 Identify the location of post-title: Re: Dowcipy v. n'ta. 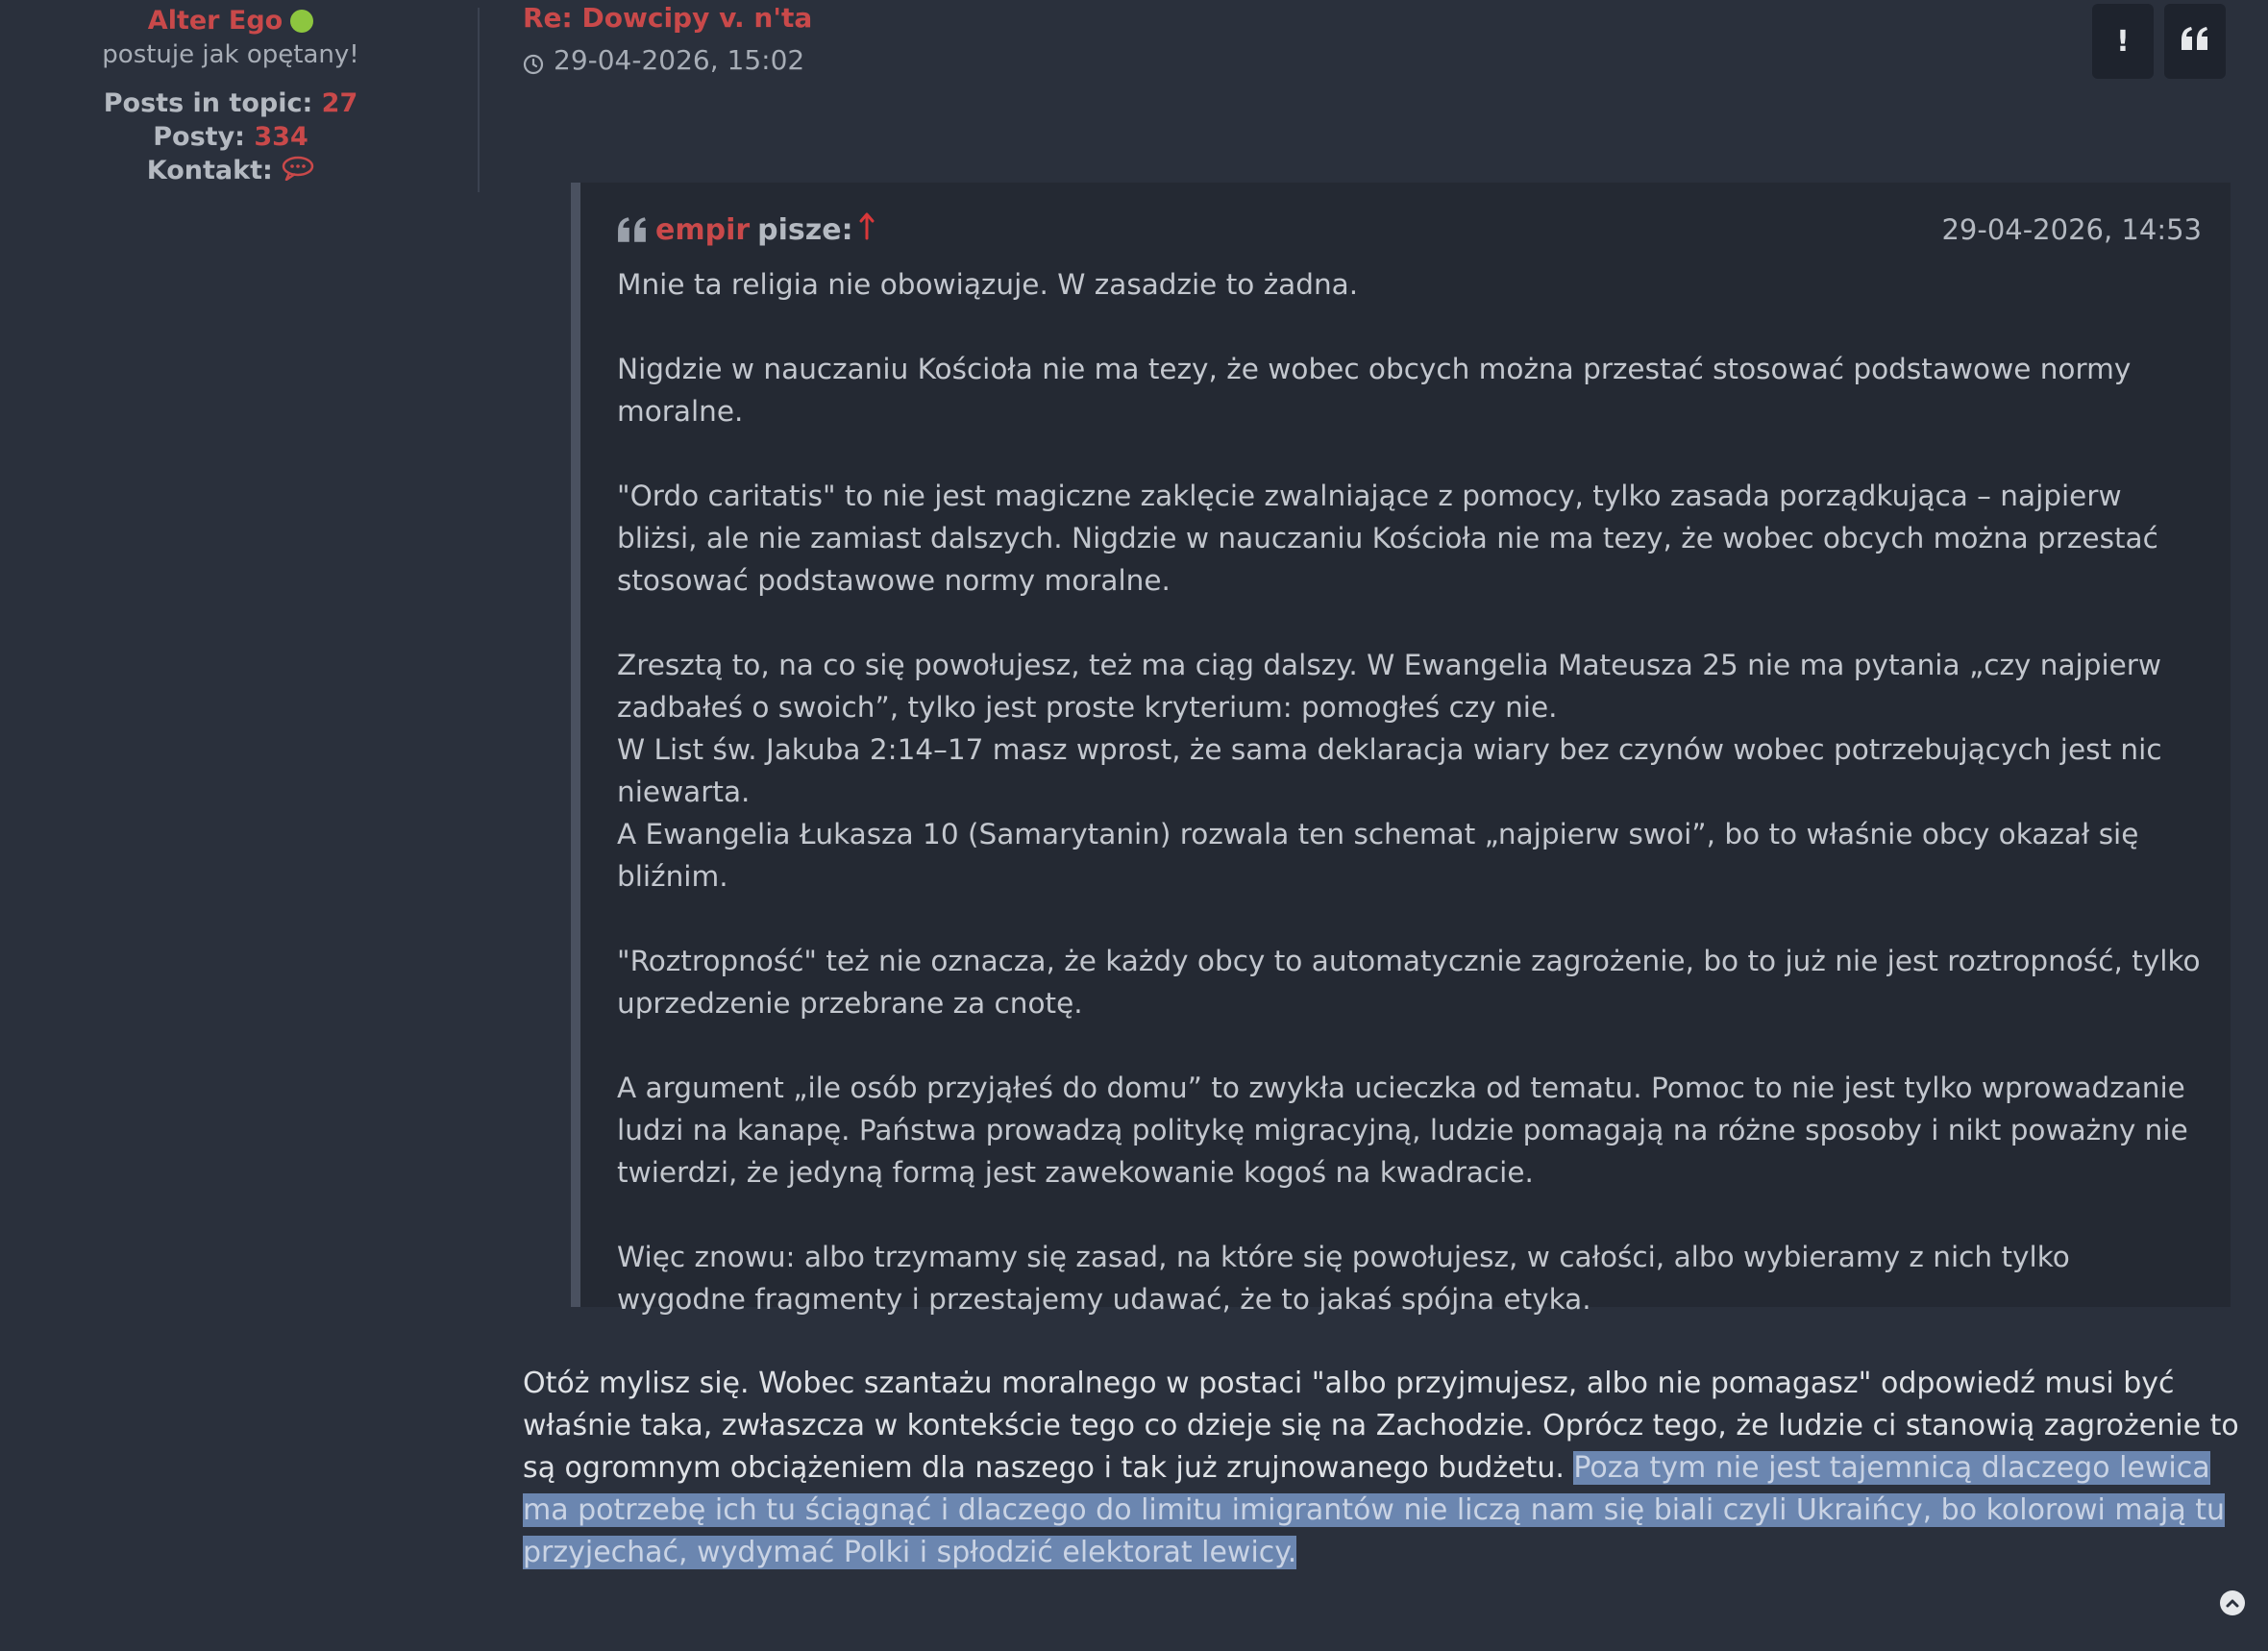
(667, 18).